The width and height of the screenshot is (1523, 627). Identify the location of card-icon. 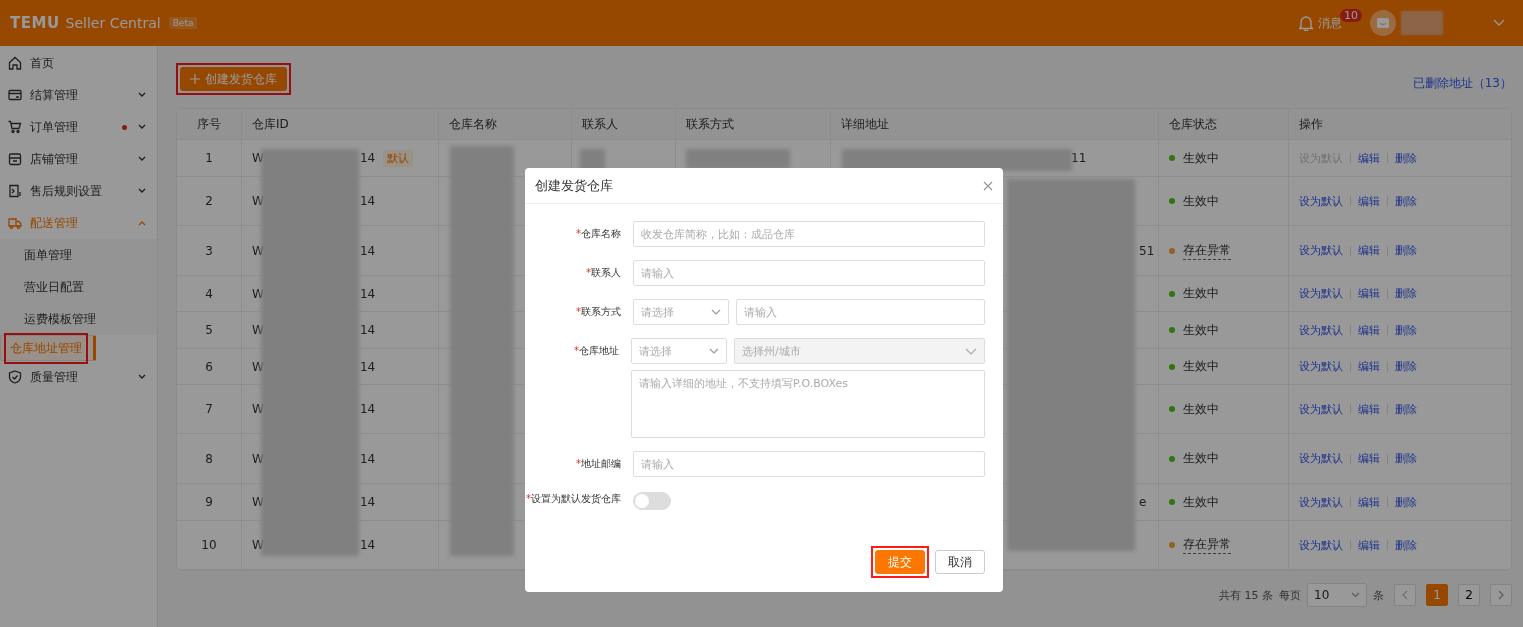
(15, 95).